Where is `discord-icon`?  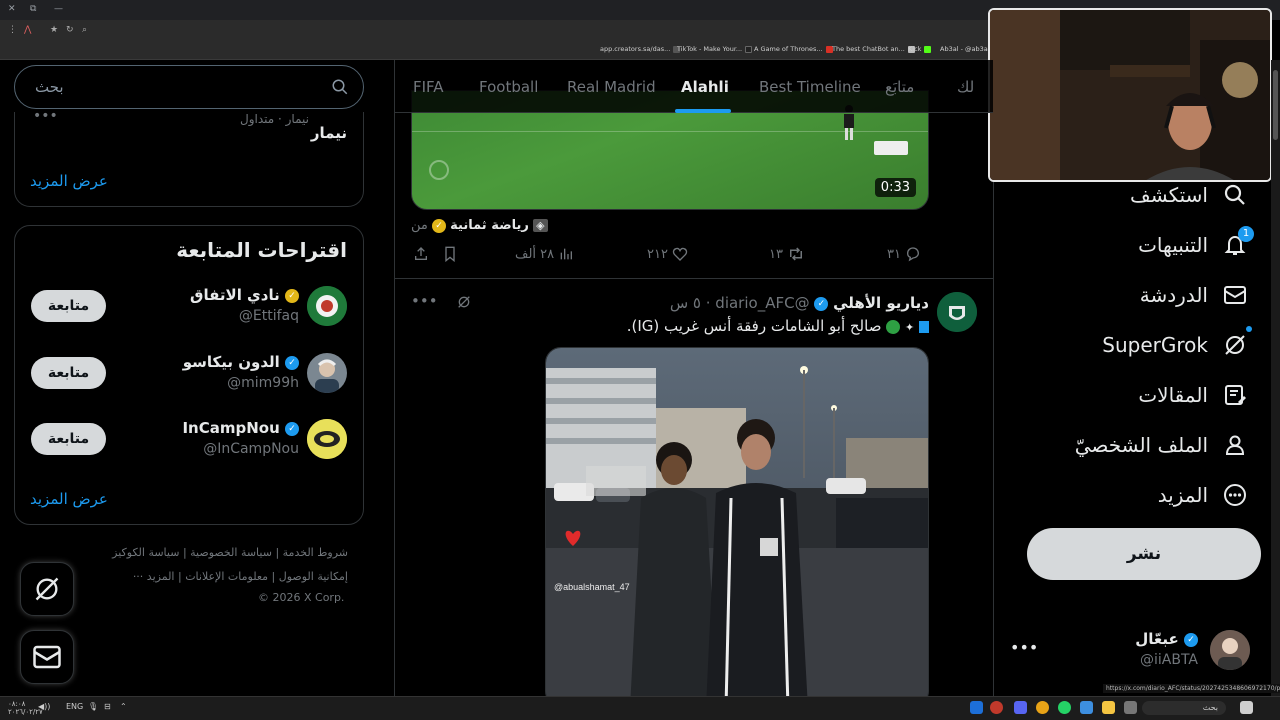
discord-icon is located at coordinates (1020, 707).